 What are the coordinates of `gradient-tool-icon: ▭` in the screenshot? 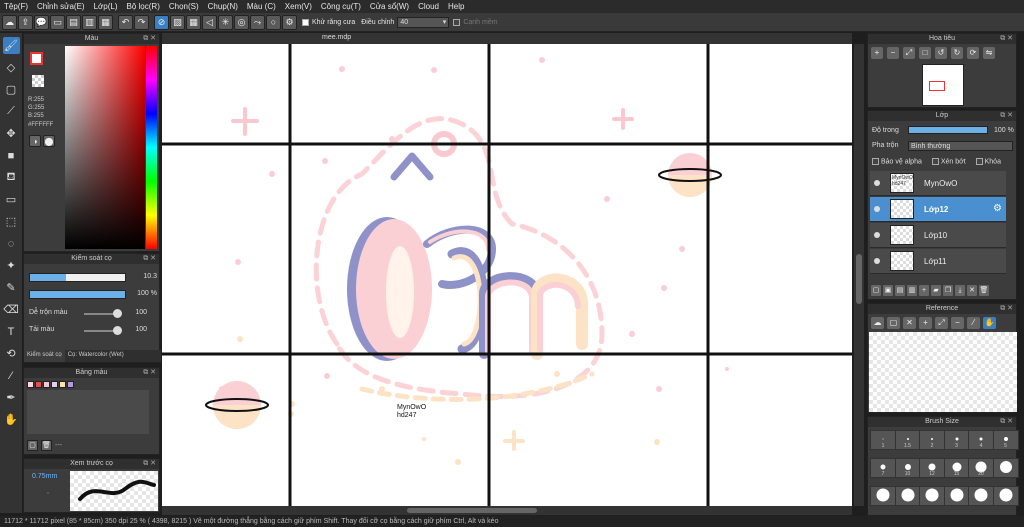 It's located at (11, 199).